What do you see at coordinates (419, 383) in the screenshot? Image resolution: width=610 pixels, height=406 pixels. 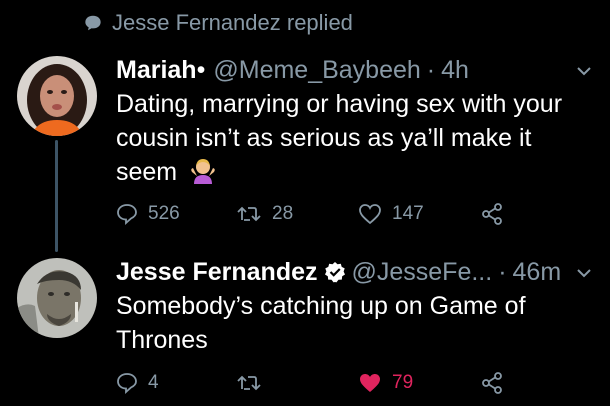 I see `like-button: 79` at bounding box center [419, 383].